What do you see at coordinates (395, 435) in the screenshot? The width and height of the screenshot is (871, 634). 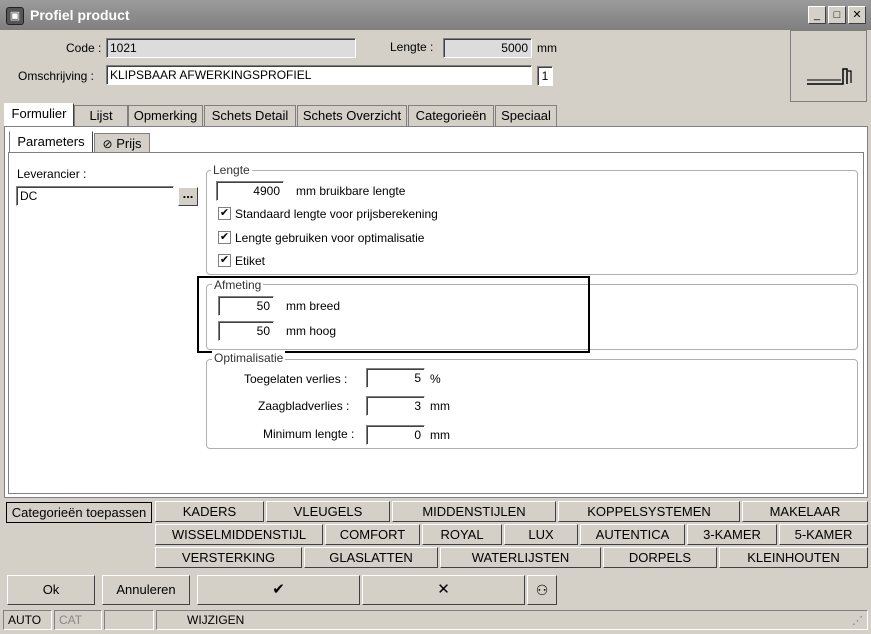 I see `minimum-lengte-field: 0` at bounding box center [395, 435].